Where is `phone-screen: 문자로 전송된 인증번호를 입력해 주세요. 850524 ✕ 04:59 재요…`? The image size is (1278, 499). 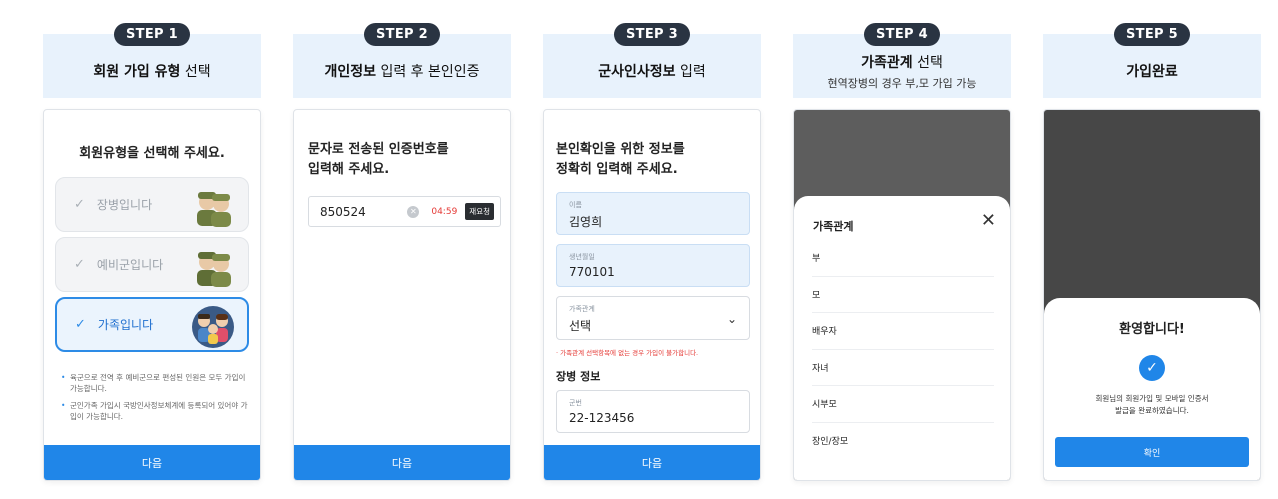 phone-screen: 문자로 전송된 인증번호를 입력해 주세요. 850524 ✕ 04:59 재요… is located at coordinates (402, 295).